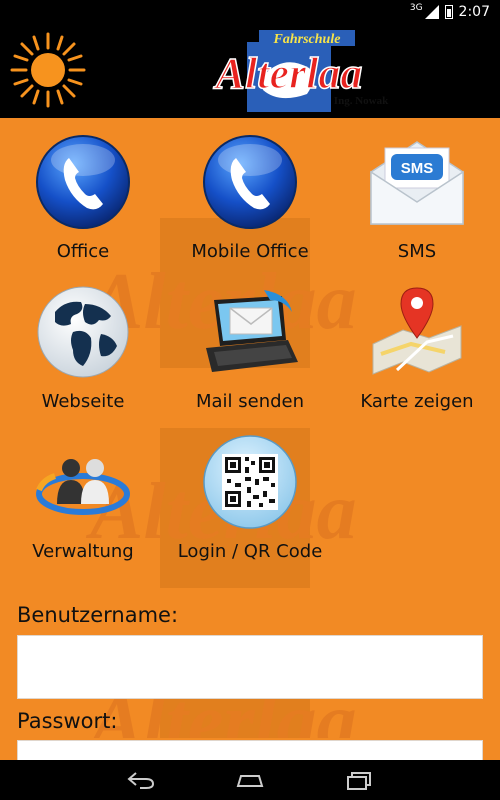 Image resolution: width=500 pixels, height=800 pixels. Describe the element at coordinates (250, 750) in the screenshot. I see `password-input` at that location.